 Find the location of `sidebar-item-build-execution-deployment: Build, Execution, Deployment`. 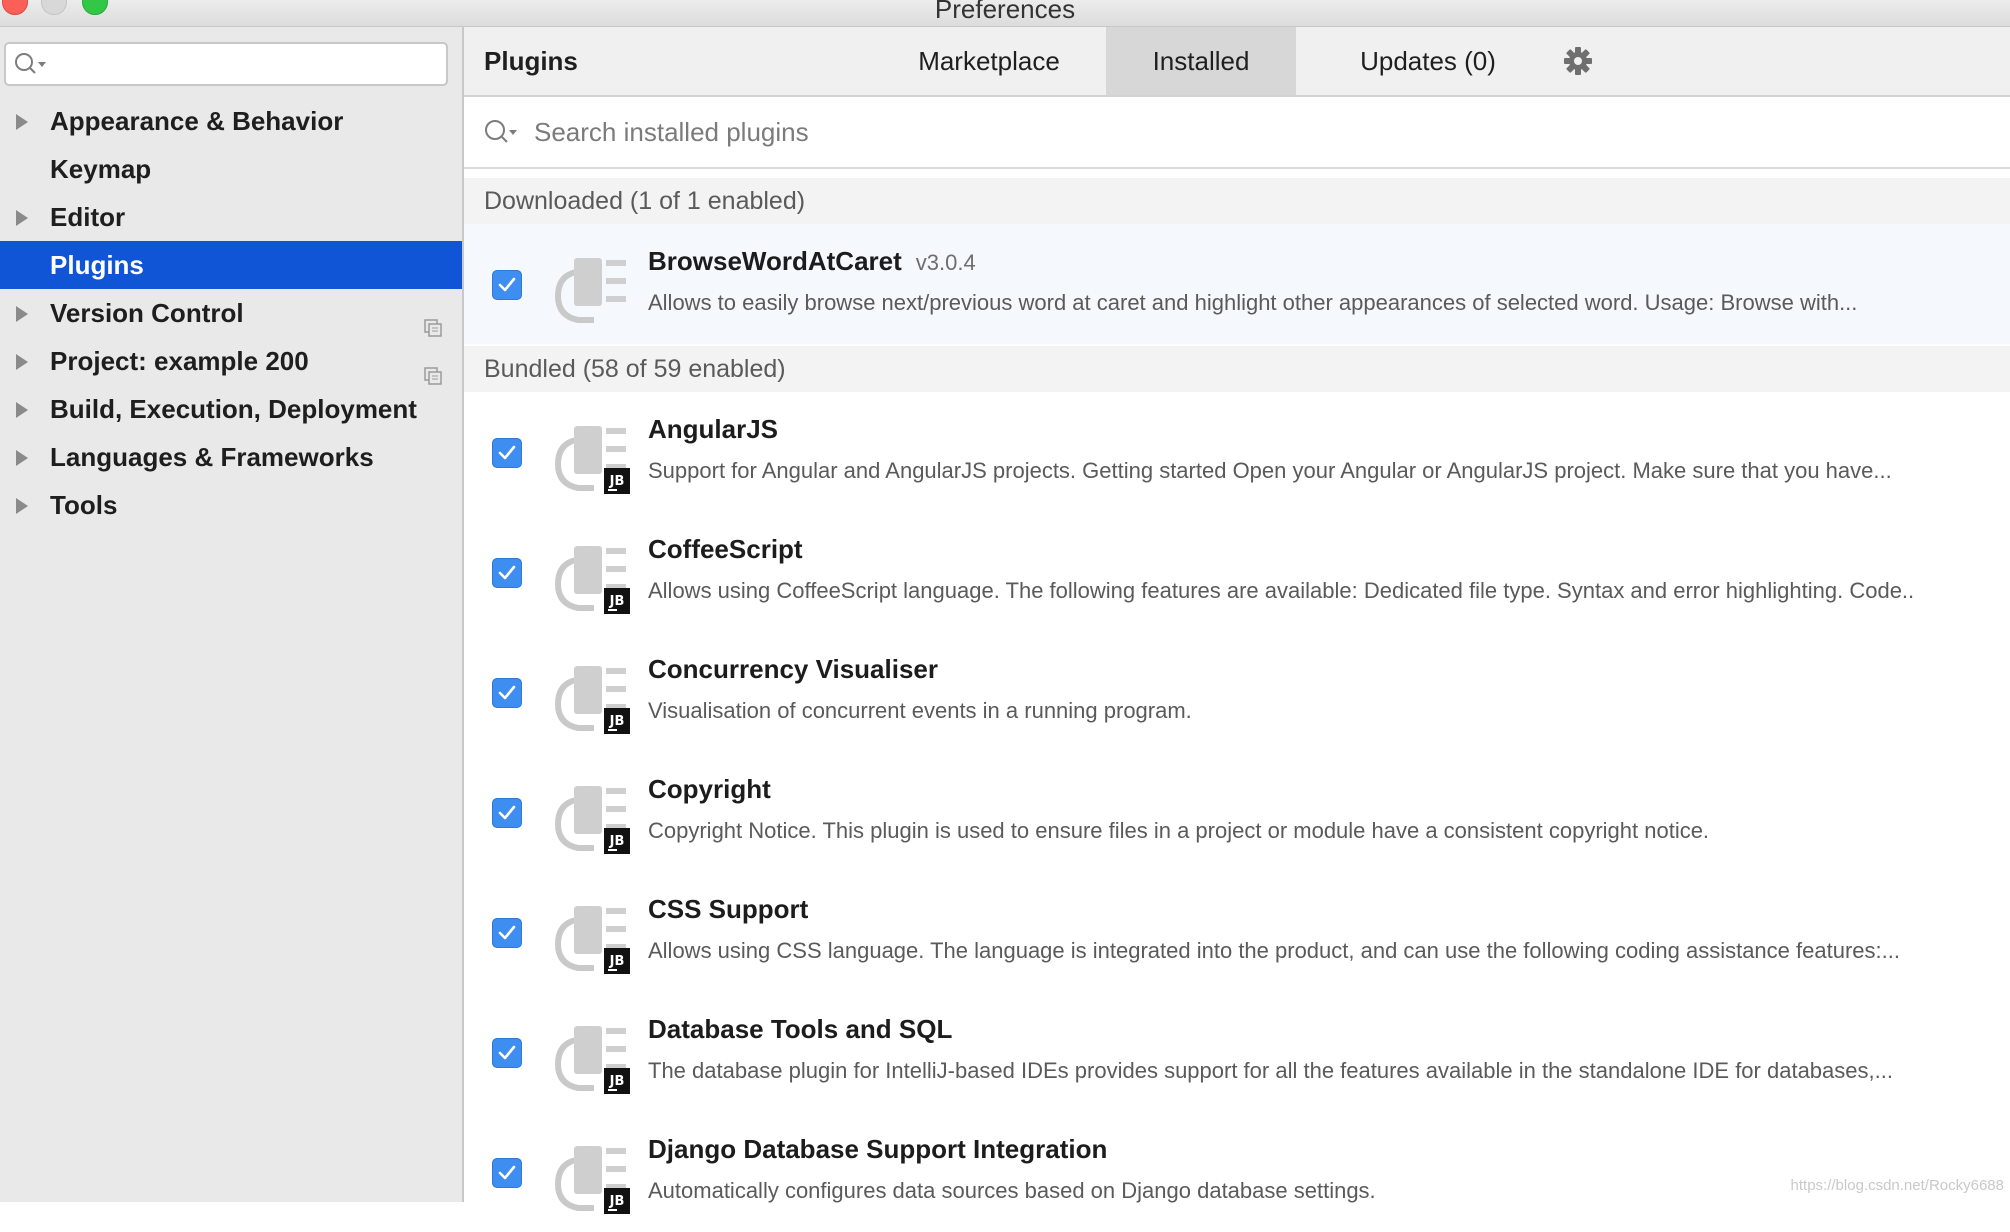

sidebar-item-build-execution-deployment: Build, Execution, Deployment is located at coordinates (231, 409).